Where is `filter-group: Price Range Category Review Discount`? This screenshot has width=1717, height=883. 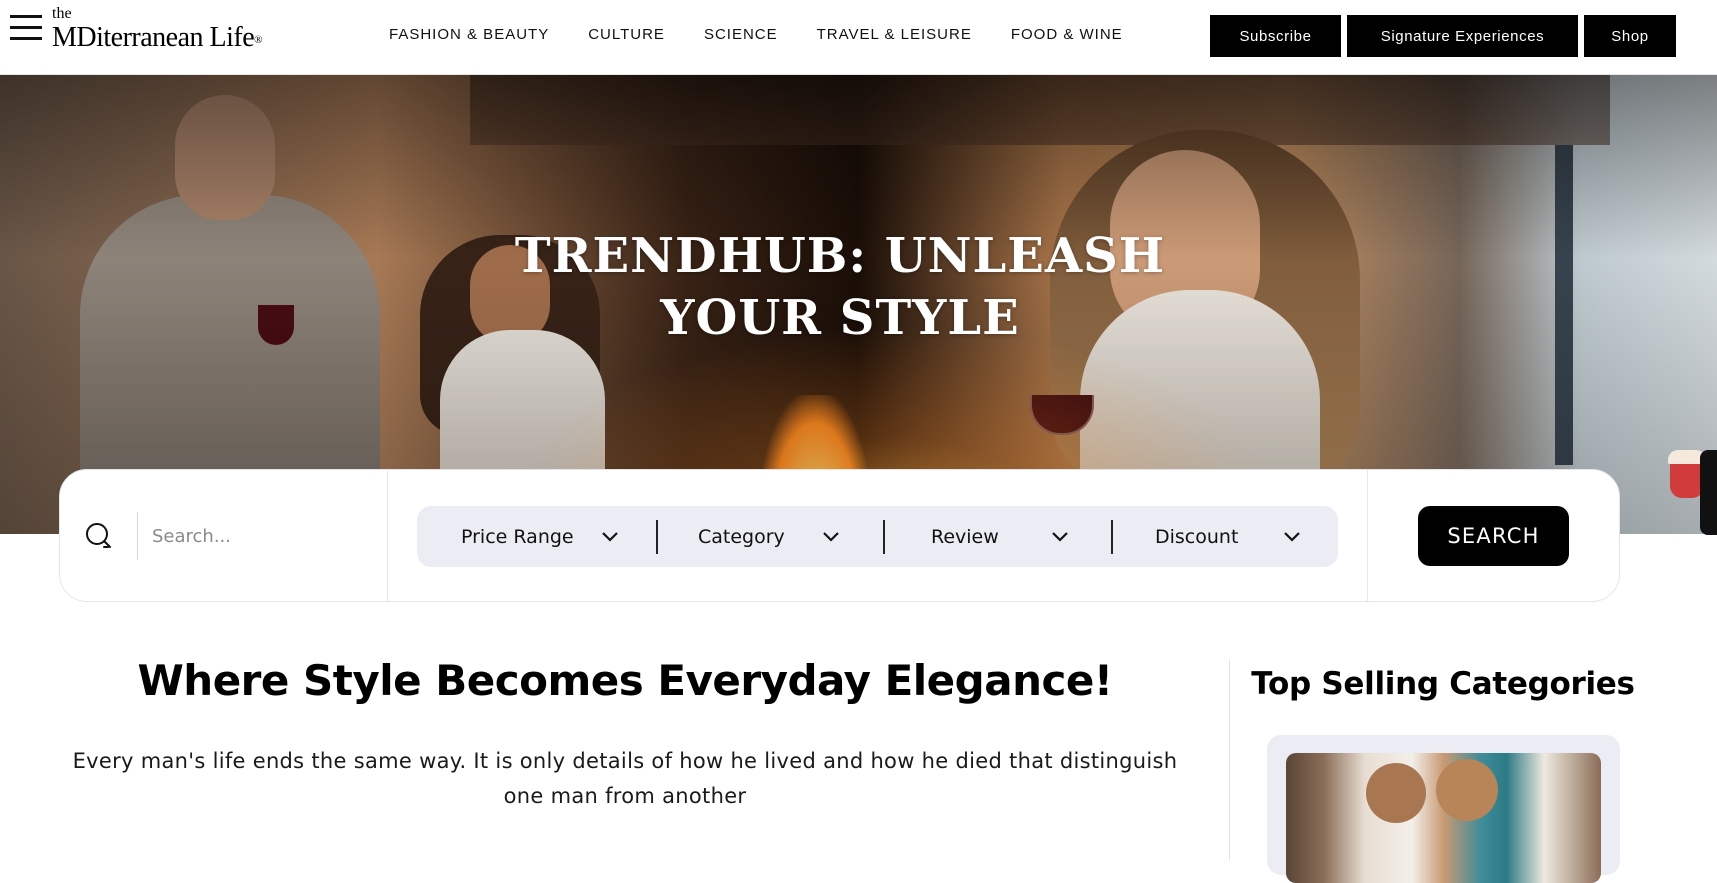 filter-group: Price Range Category Review Discount is located at coordinates (877, 536).